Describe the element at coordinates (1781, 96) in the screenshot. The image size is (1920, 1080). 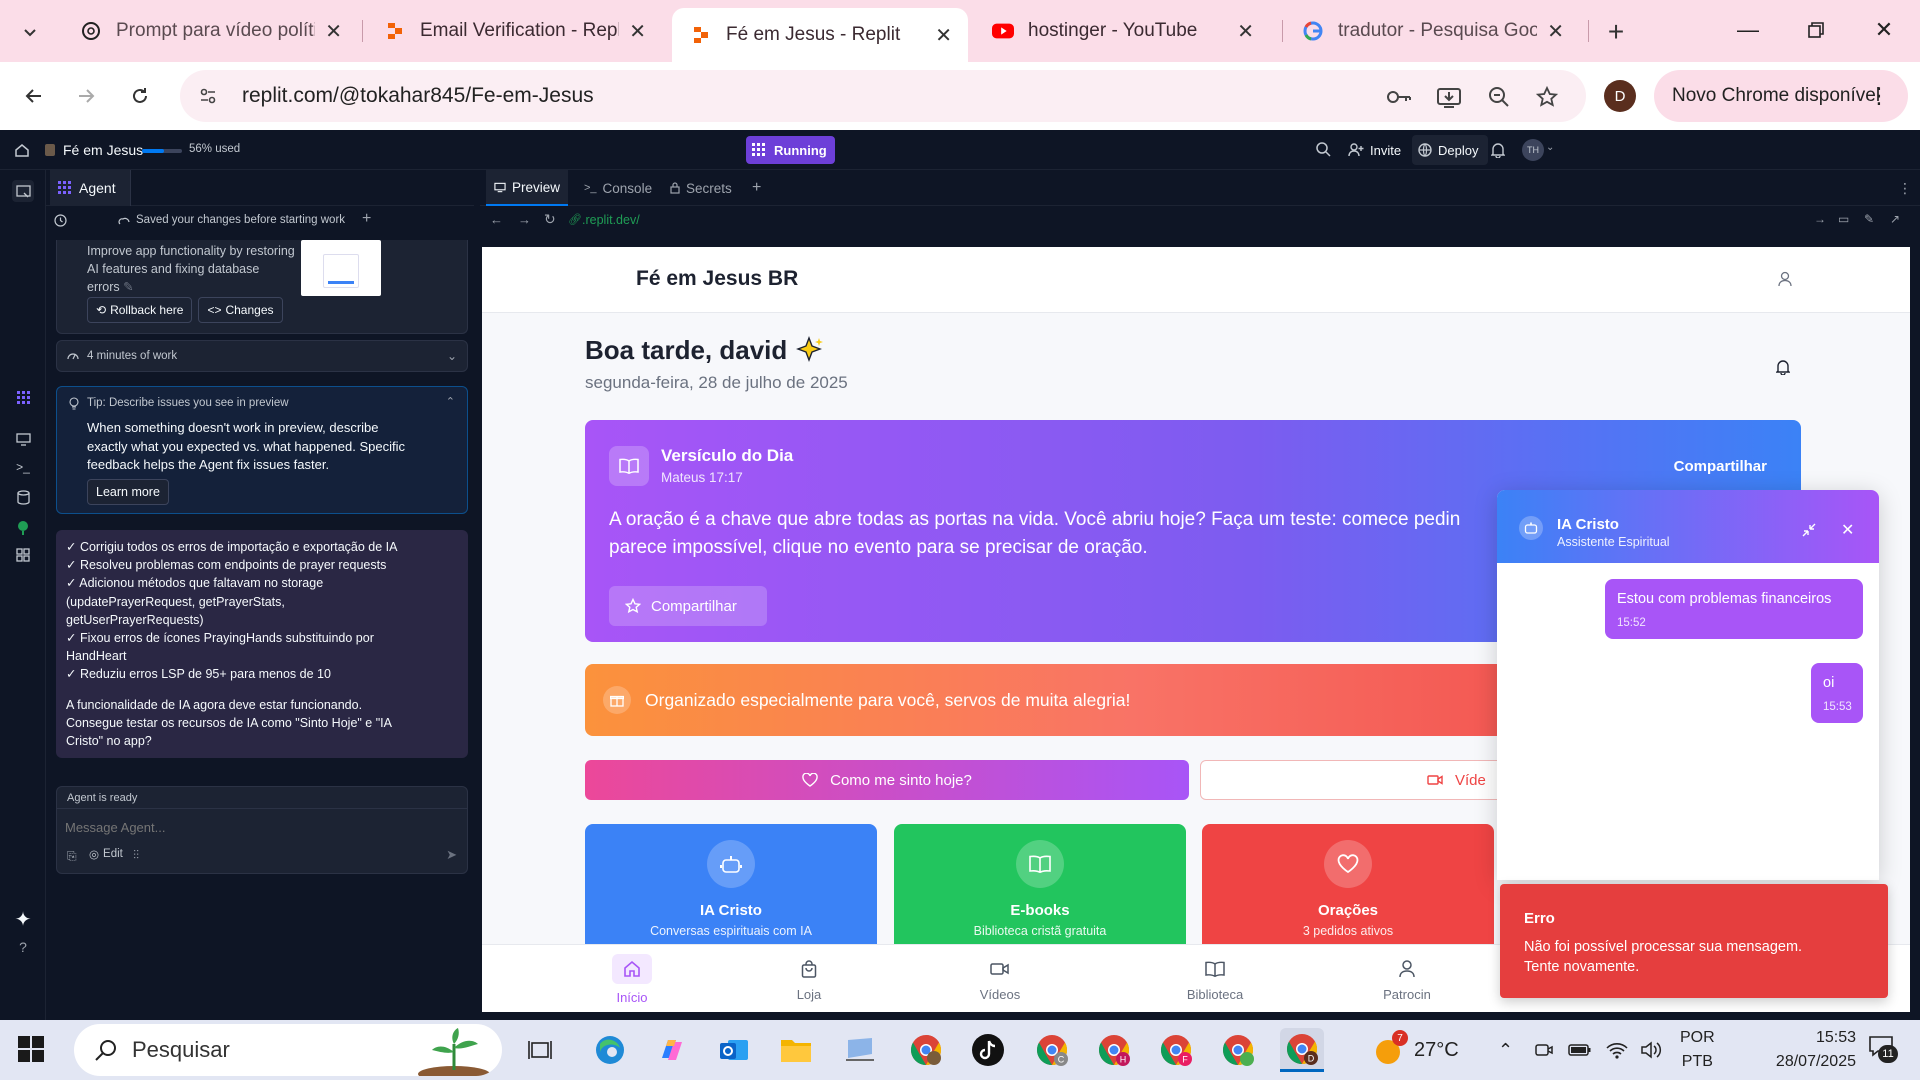
I see `chrome-update-button: Novo Chrome disponível ⋮` at that location.